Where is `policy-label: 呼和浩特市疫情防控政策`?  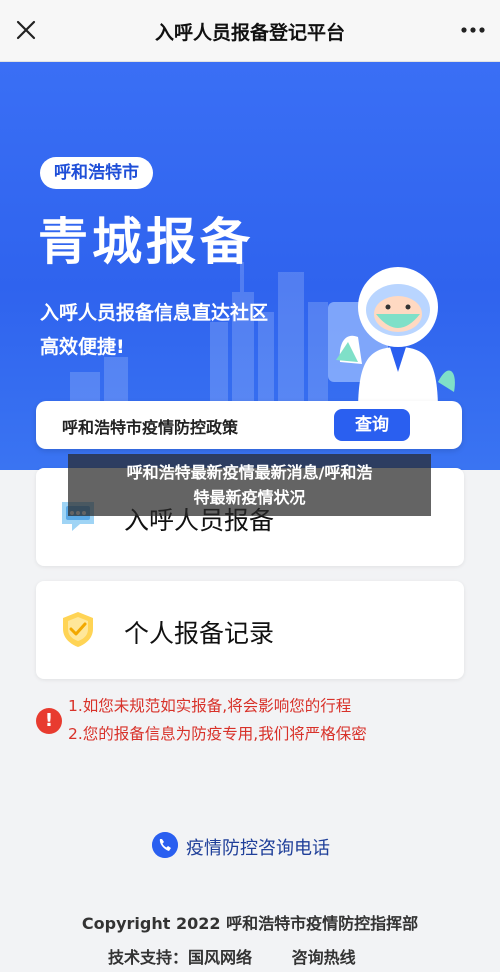 policy-label: 呼和浩特市疫情防控政策 is located at coordinates (150, 427).